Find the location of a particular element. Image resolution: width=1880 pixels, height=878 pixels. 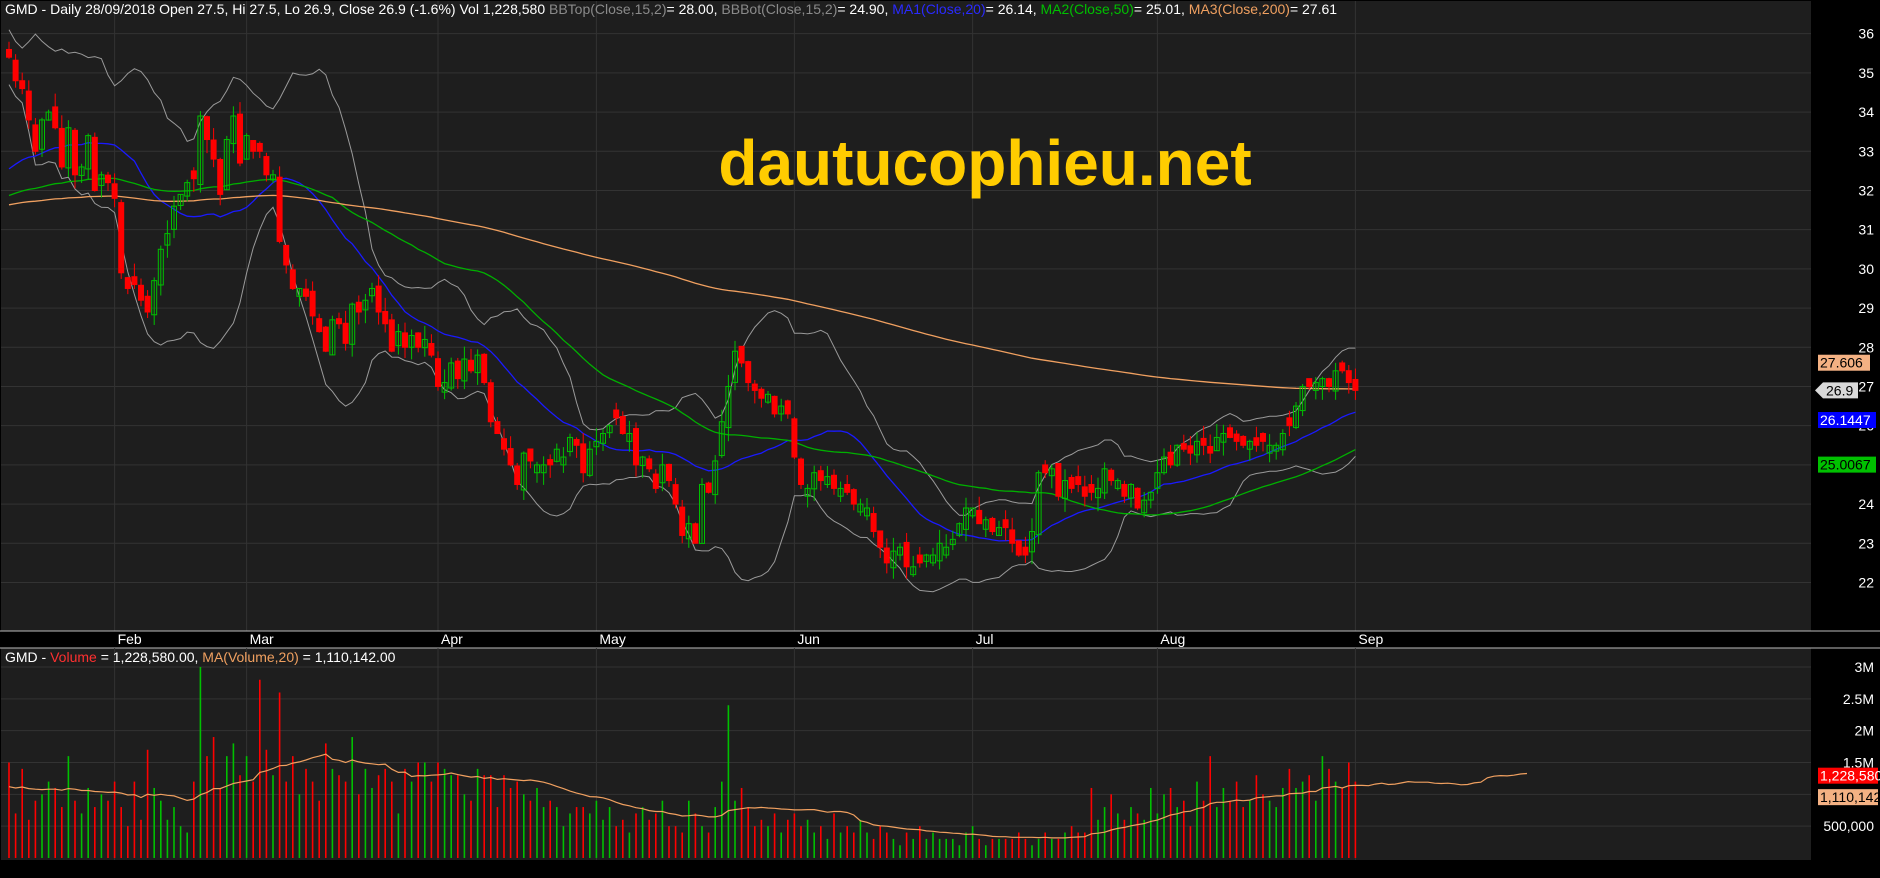

price-tick-label: 30 is located at coordinates (1866, 269).